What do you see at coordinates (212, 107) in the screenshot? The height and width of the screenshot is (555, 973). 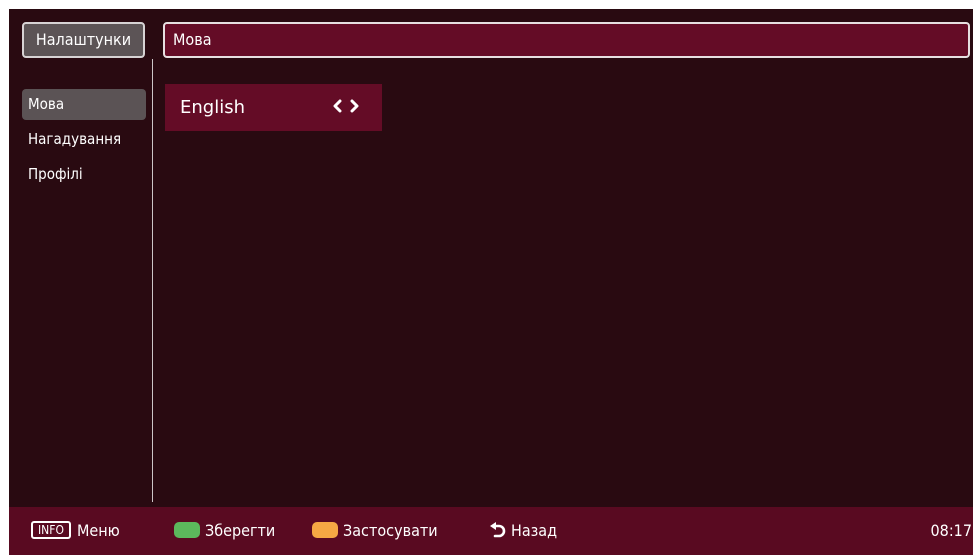 I see `language-value: English` at bounding box center [212, 107].